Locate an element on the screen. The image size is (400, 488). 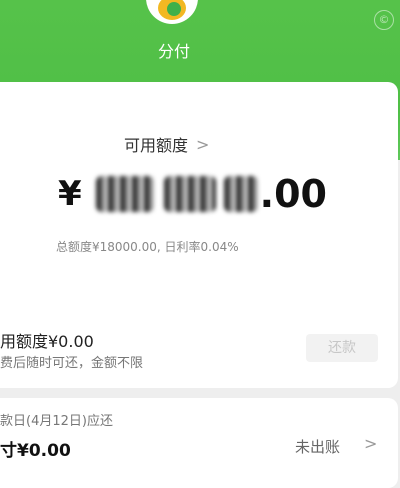
used-credit-label: 用额度¥0.00 is located at coordinates (47, 341).